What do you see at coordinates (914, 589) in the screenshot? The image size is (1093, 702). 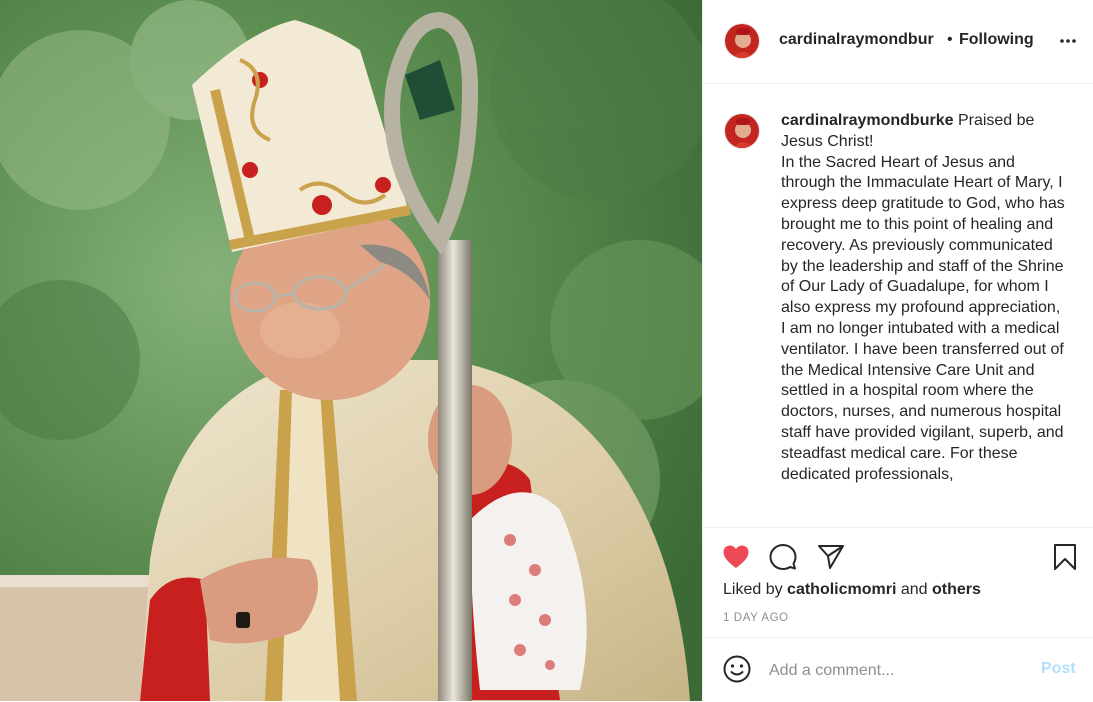 I see `liked-and: and` at bounding box center [914, 589].